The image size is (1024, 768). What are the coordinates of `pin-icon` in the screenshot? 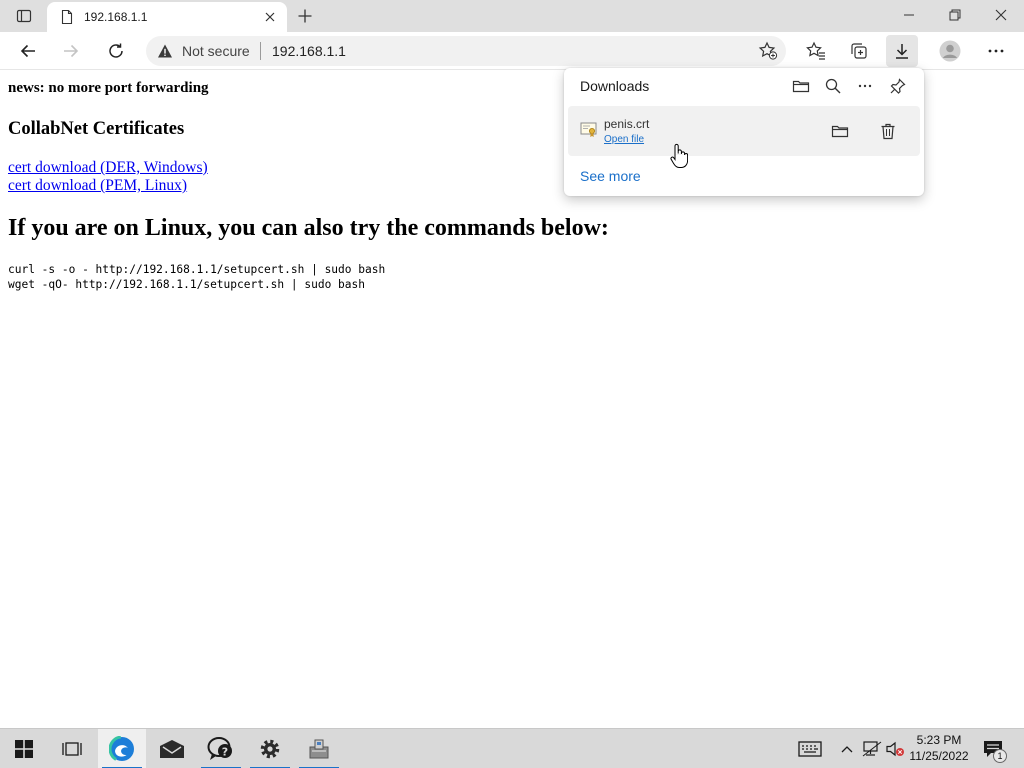 It's located at (898, 86).